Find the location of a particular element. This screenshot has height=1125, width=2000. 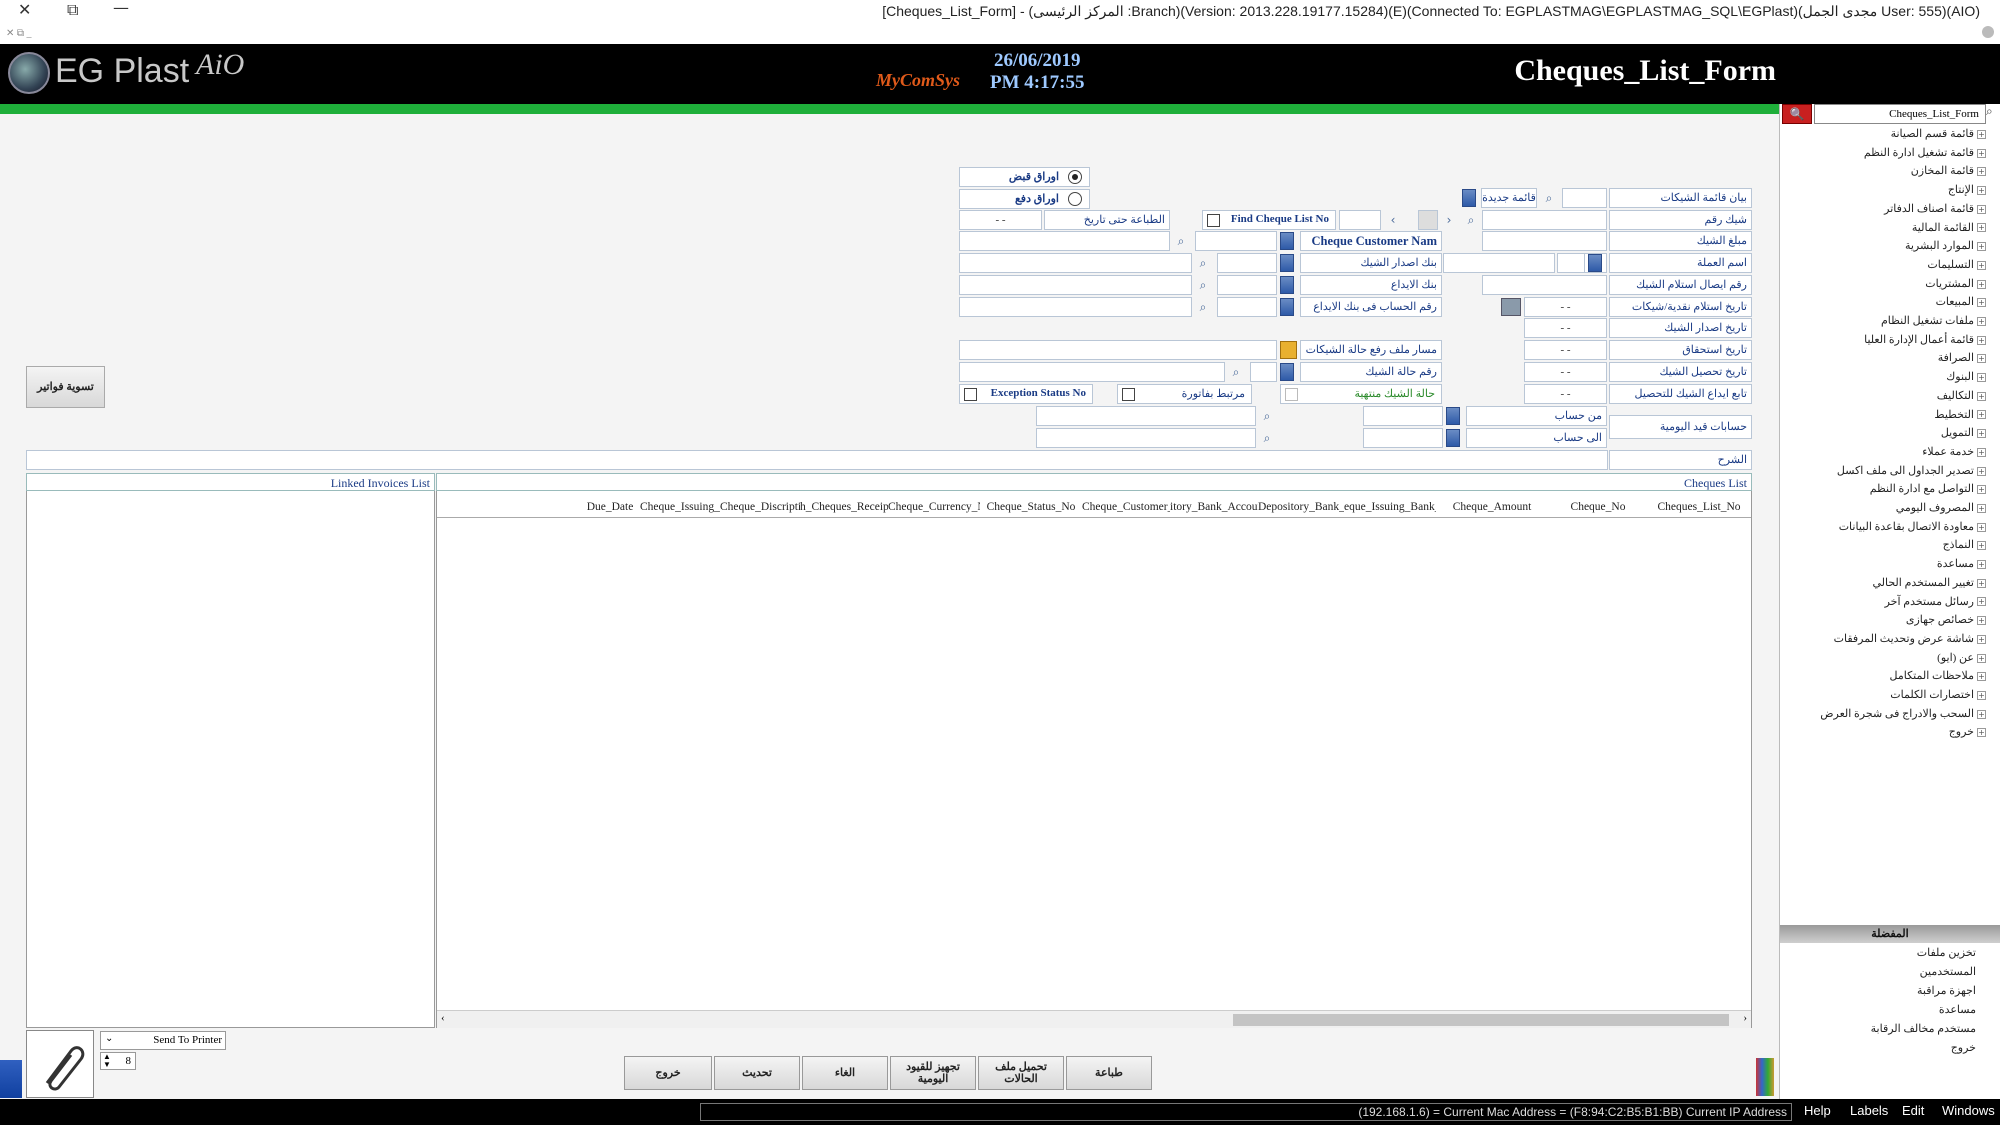

customer-code-input is located at coordinates (1236, 241).